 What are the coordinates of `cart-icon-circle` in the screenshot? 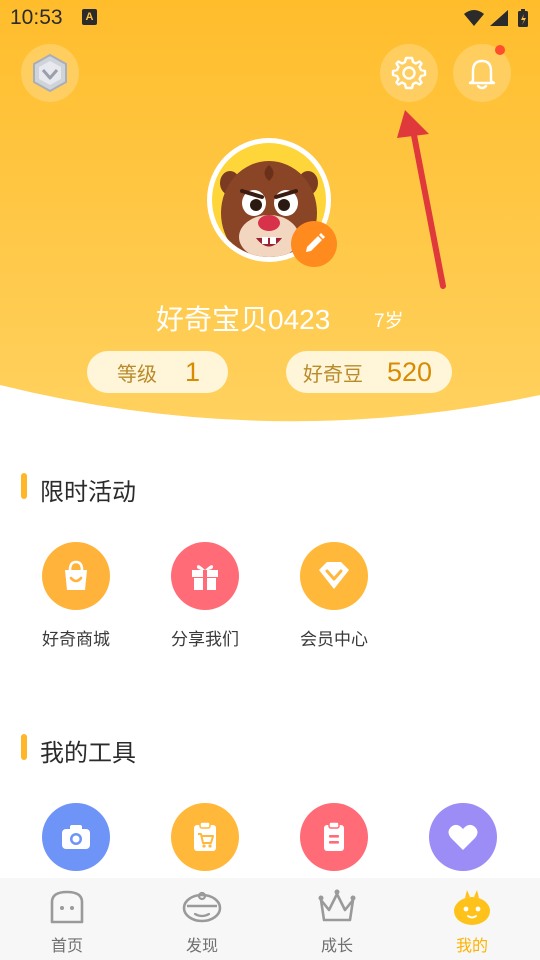 It's located at (205, 837).